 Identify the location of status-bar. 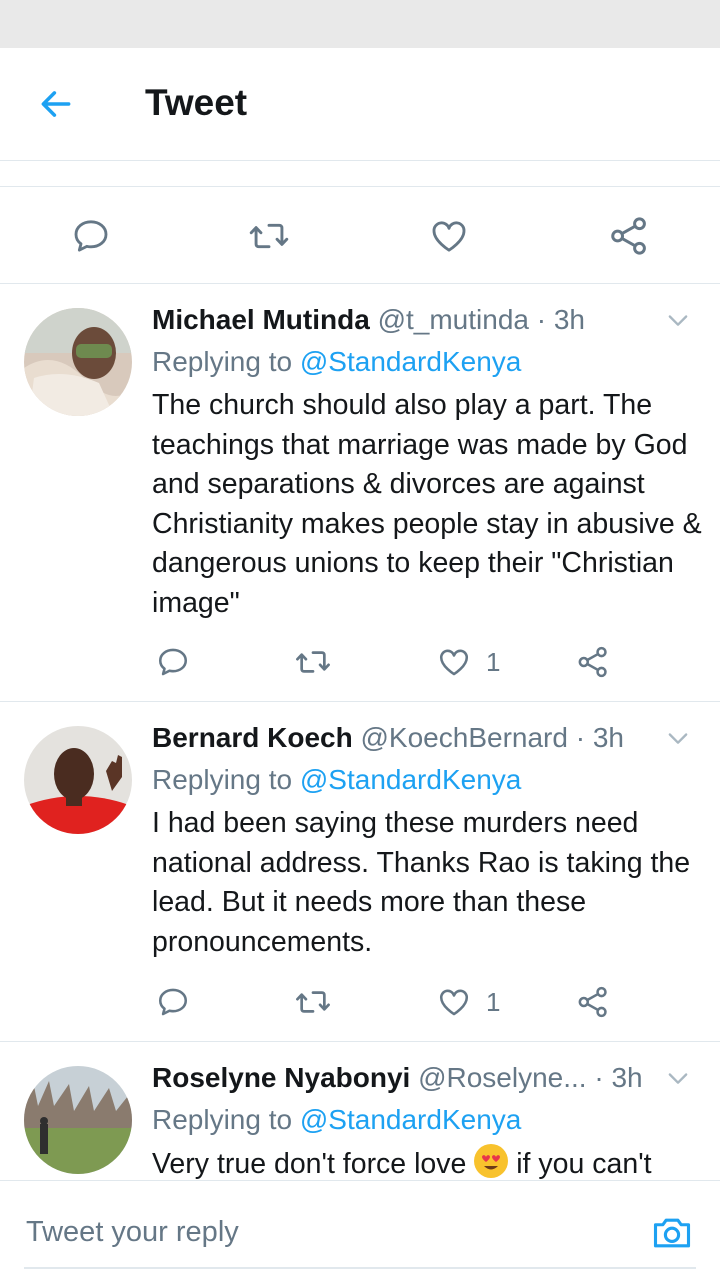
(360, 24).